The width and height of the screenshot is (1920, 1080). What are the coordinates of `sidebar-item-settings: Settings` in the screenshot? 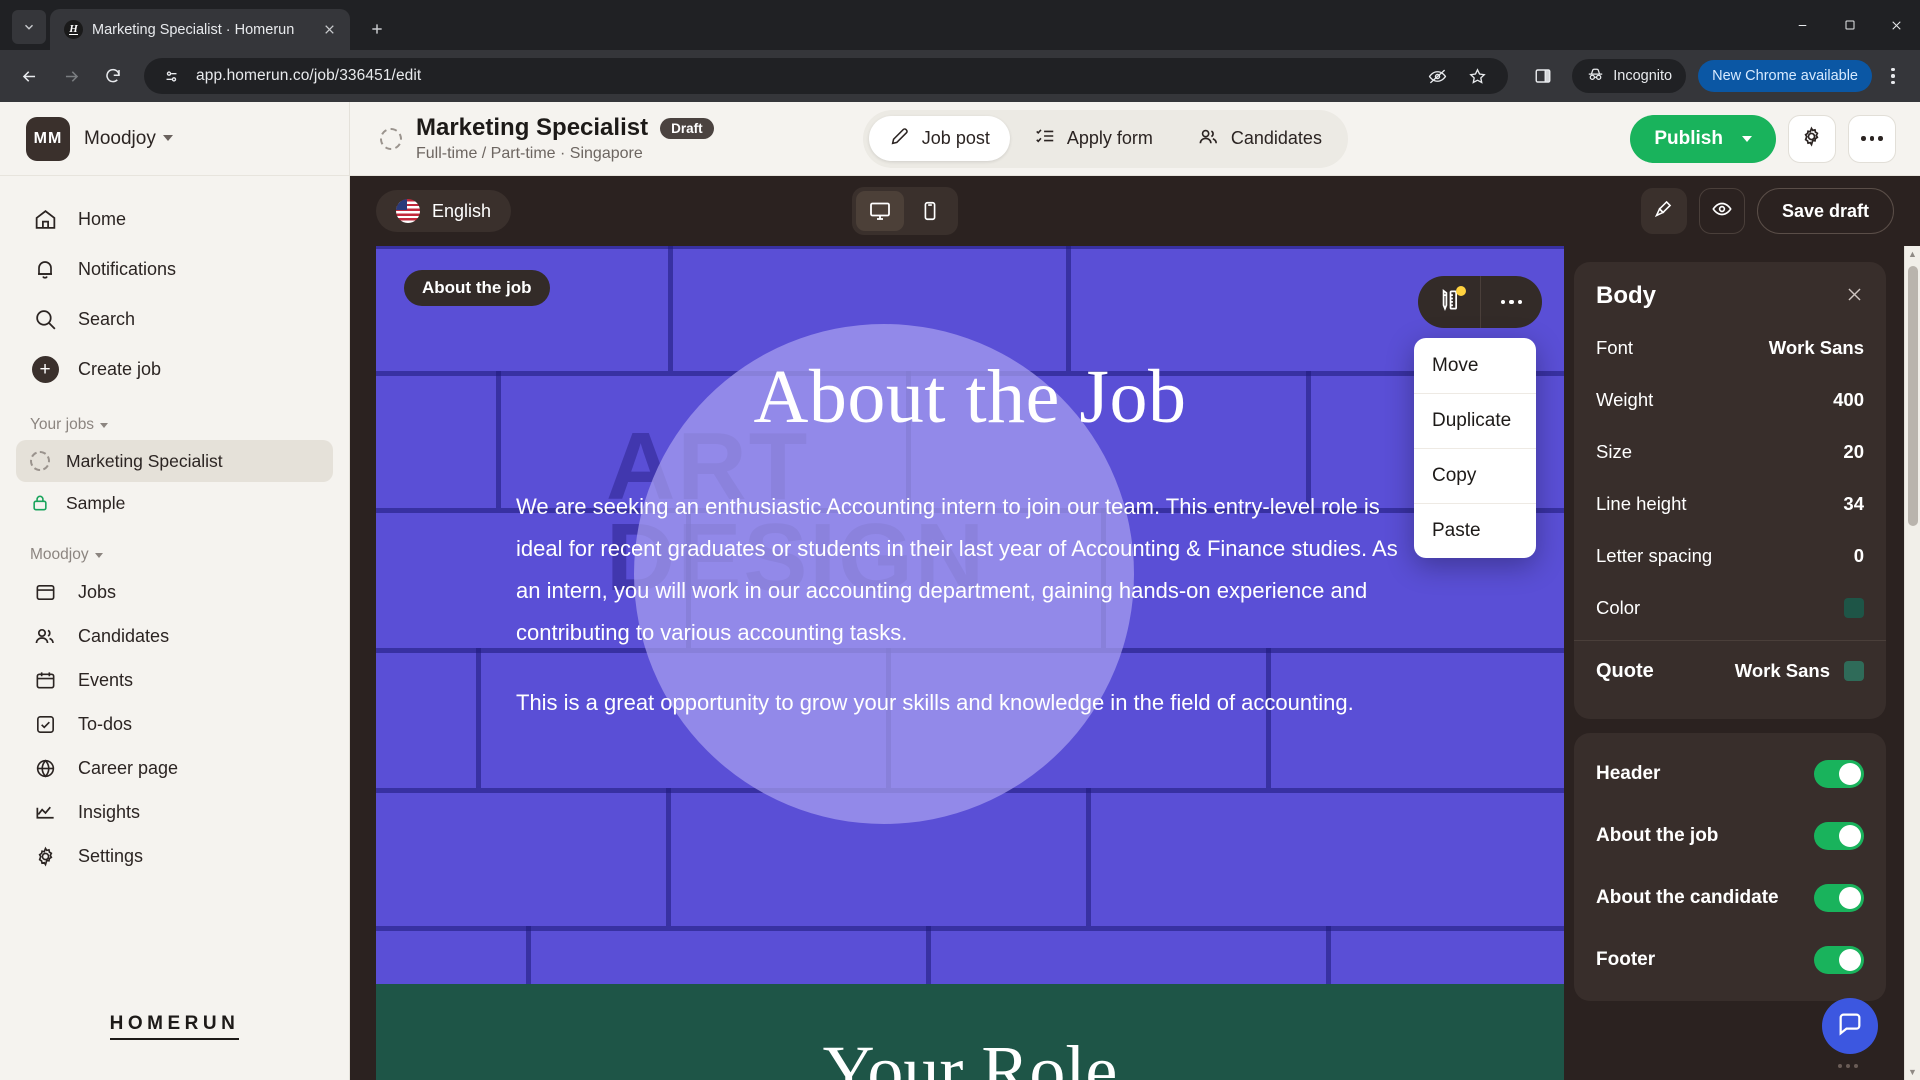 It's located at (174, 856).